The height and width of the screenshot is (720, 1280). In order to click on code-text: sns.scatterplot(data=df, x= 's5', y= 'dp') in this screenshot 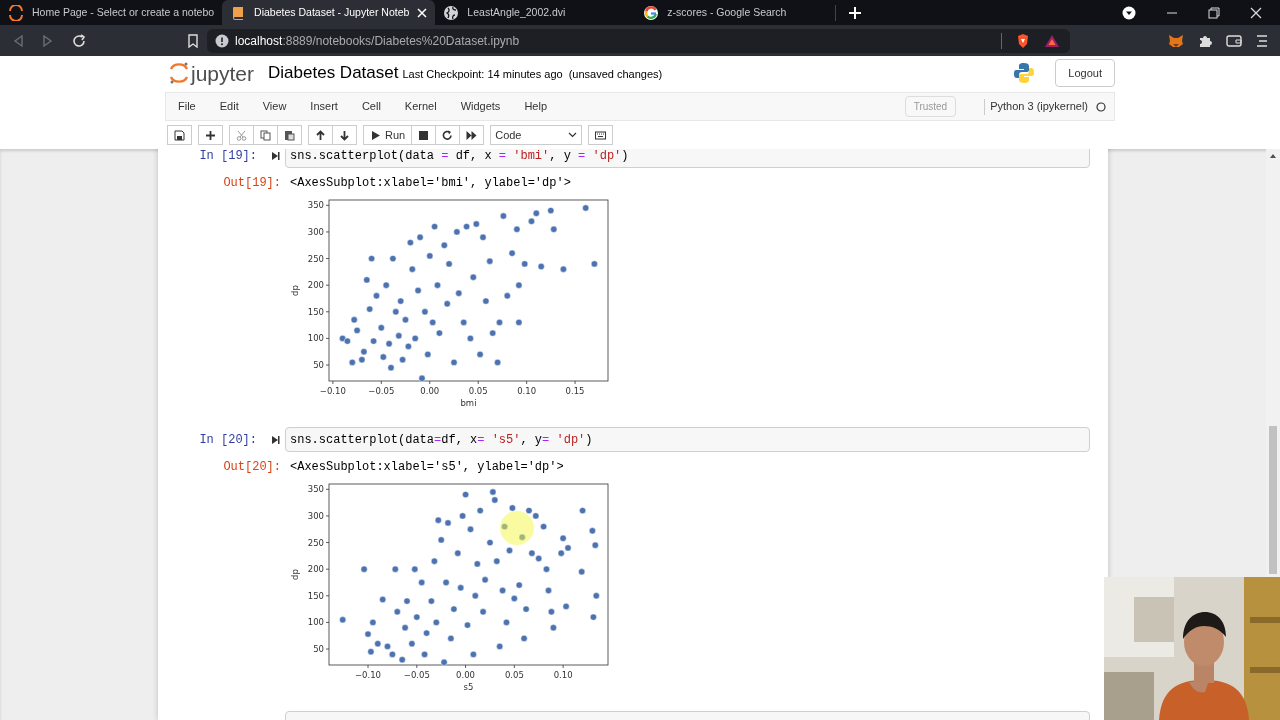, I will do `click(441, 440)`.